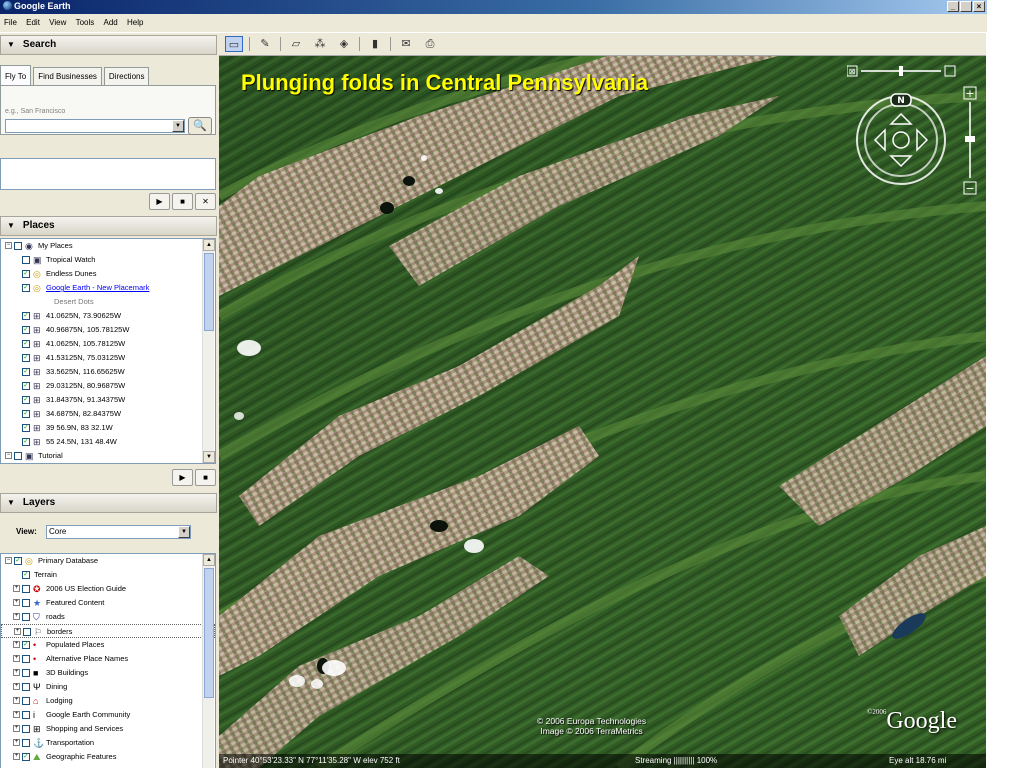 The height and width of the screenshot is (768, 1024). What do you see at coordinates (979, 6) in the screenshot?
I see `close-button: ×` at bounding box center [979, 6].